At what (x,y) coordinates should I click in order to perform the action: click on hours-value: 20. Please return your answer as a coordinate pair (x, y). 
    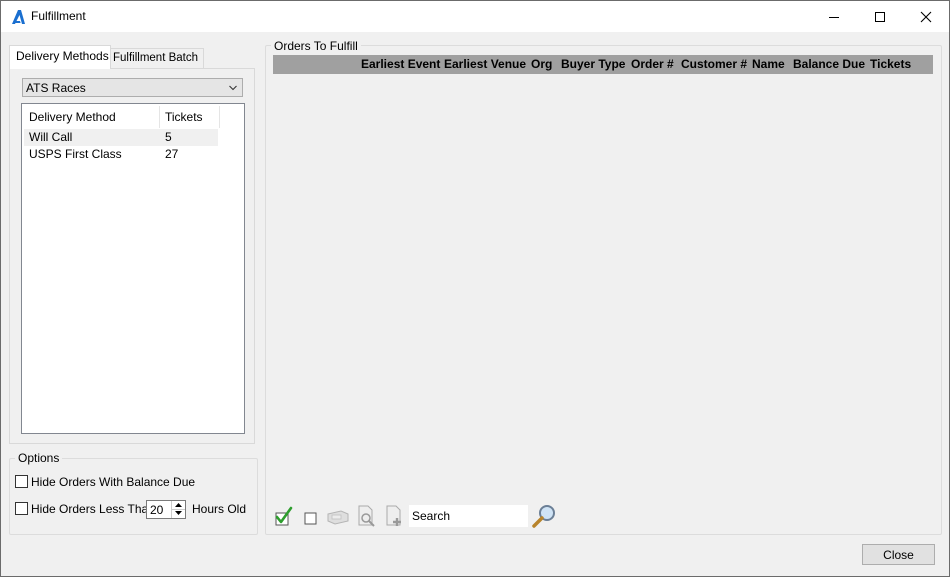
    Looking at the image, I should click on (157, 510).